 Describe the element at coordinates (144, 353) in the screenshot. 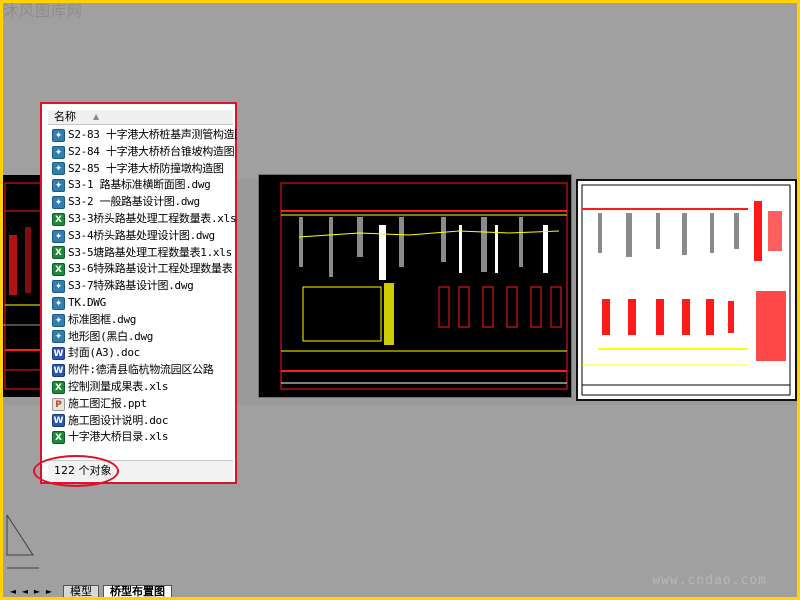

I see `list-item: W 封面(A3).doc` at that location.